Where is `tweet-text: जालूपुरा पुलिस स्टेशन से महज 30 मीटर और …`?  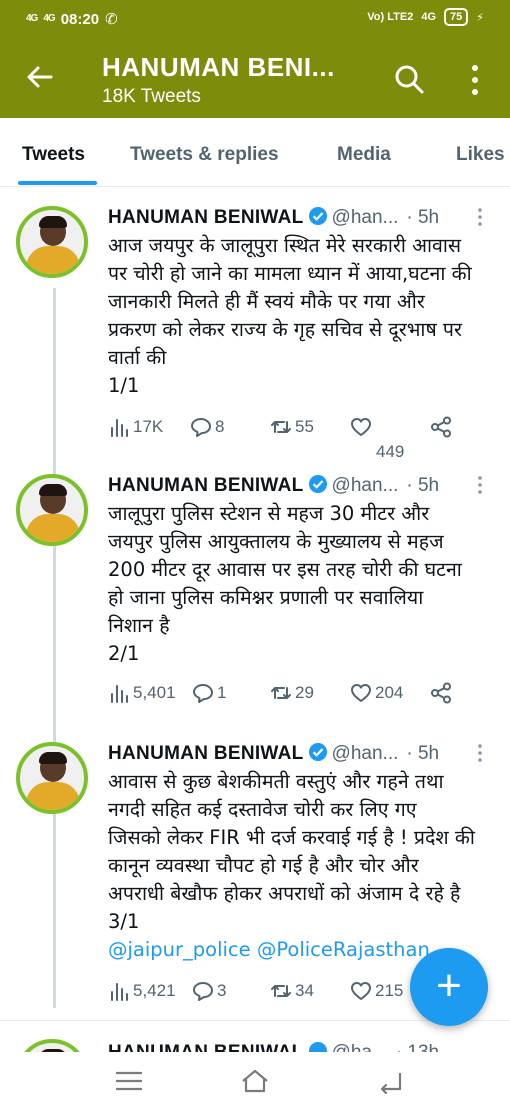 tweet-text: जालूपुरा पुलिस स्टेशन से महज 30 मीटर और … is located at coordinates (304, 584).